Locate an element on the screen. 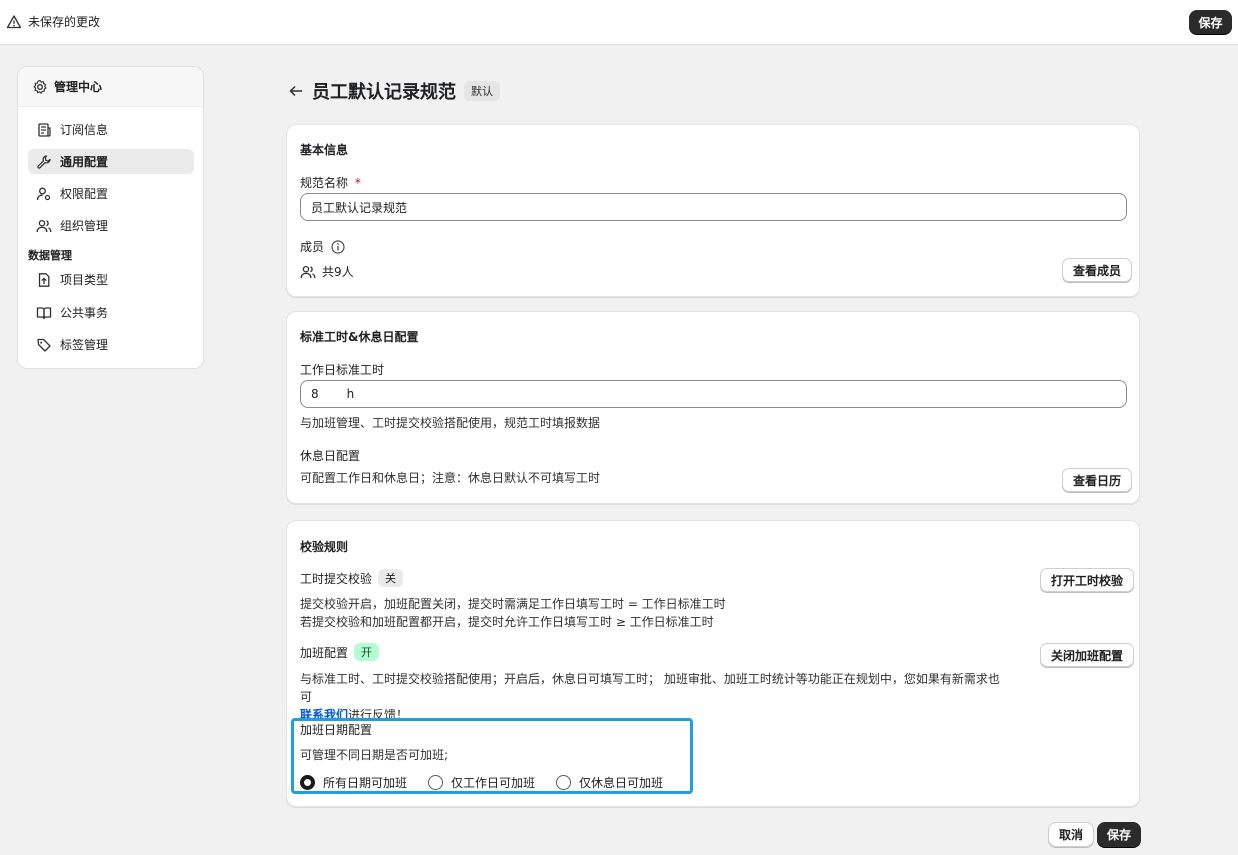  radio-workdays-only: 仅工作日可加班 is located at coordinates (481, 782).